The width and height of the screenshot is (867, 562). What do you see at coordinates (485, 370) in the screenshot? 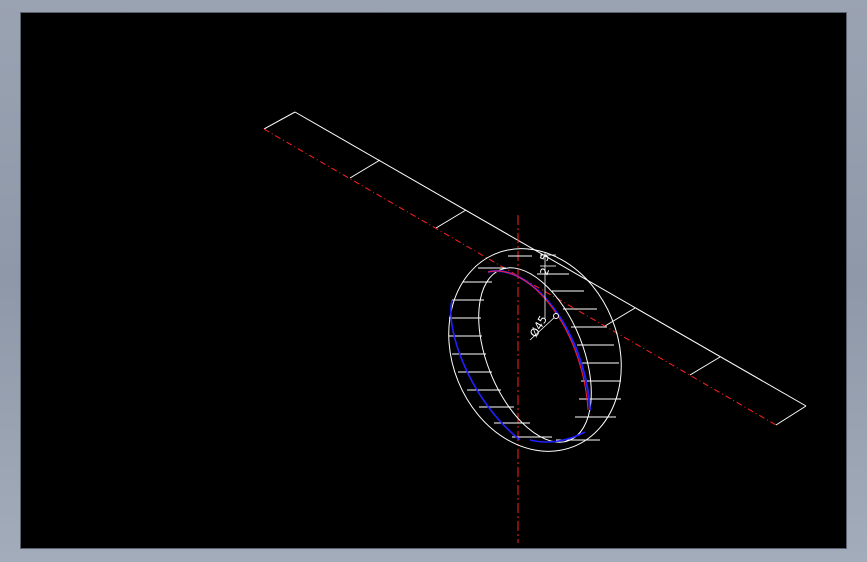
I see `ring-outer-highlight-blue` at bounding box center [485, 370].